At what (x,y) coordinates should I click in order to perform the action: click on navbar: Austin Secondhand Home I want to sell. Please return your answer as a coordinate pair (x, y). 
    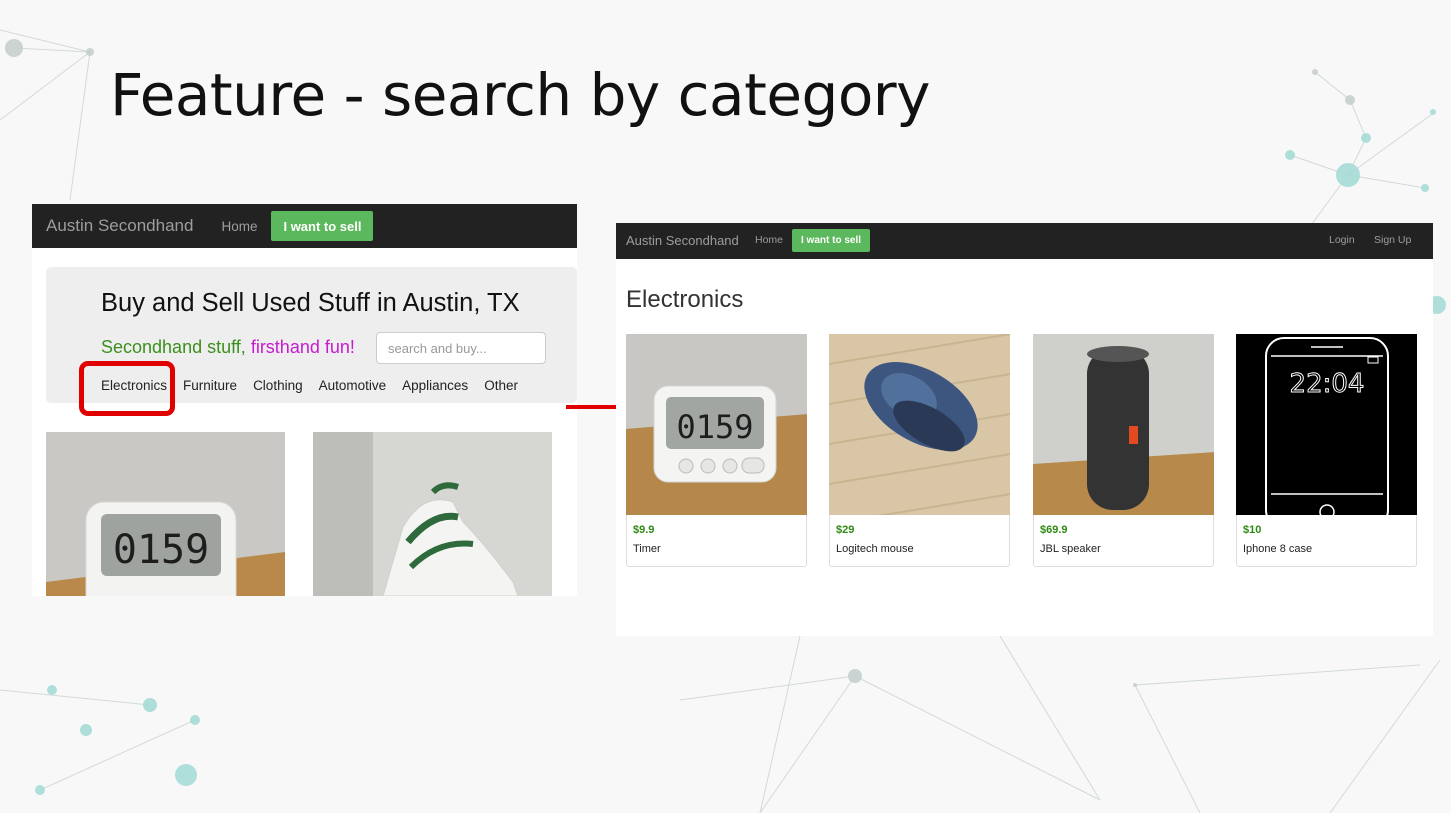
    Looking at the image, I should click on (304, 226).